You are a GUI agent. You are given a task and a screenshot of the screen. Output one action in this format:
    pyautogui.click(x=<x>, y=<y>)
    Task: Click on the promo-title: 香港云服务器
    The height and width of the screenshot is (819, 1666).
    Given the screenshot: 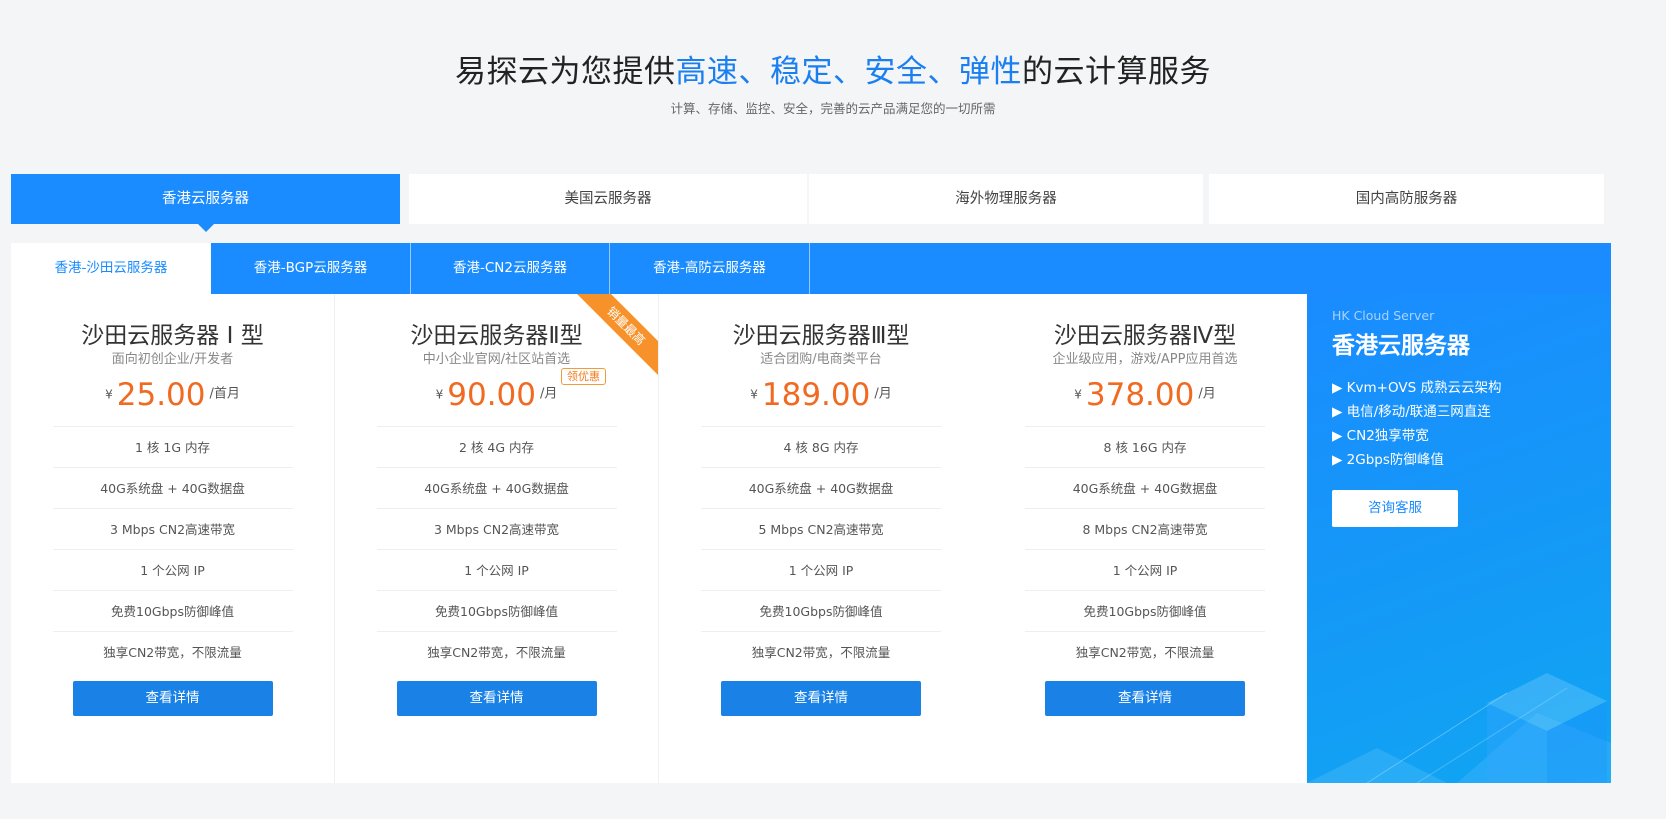 What is the action you would take?
    pyautogui.click(x=1401, y=346)
    